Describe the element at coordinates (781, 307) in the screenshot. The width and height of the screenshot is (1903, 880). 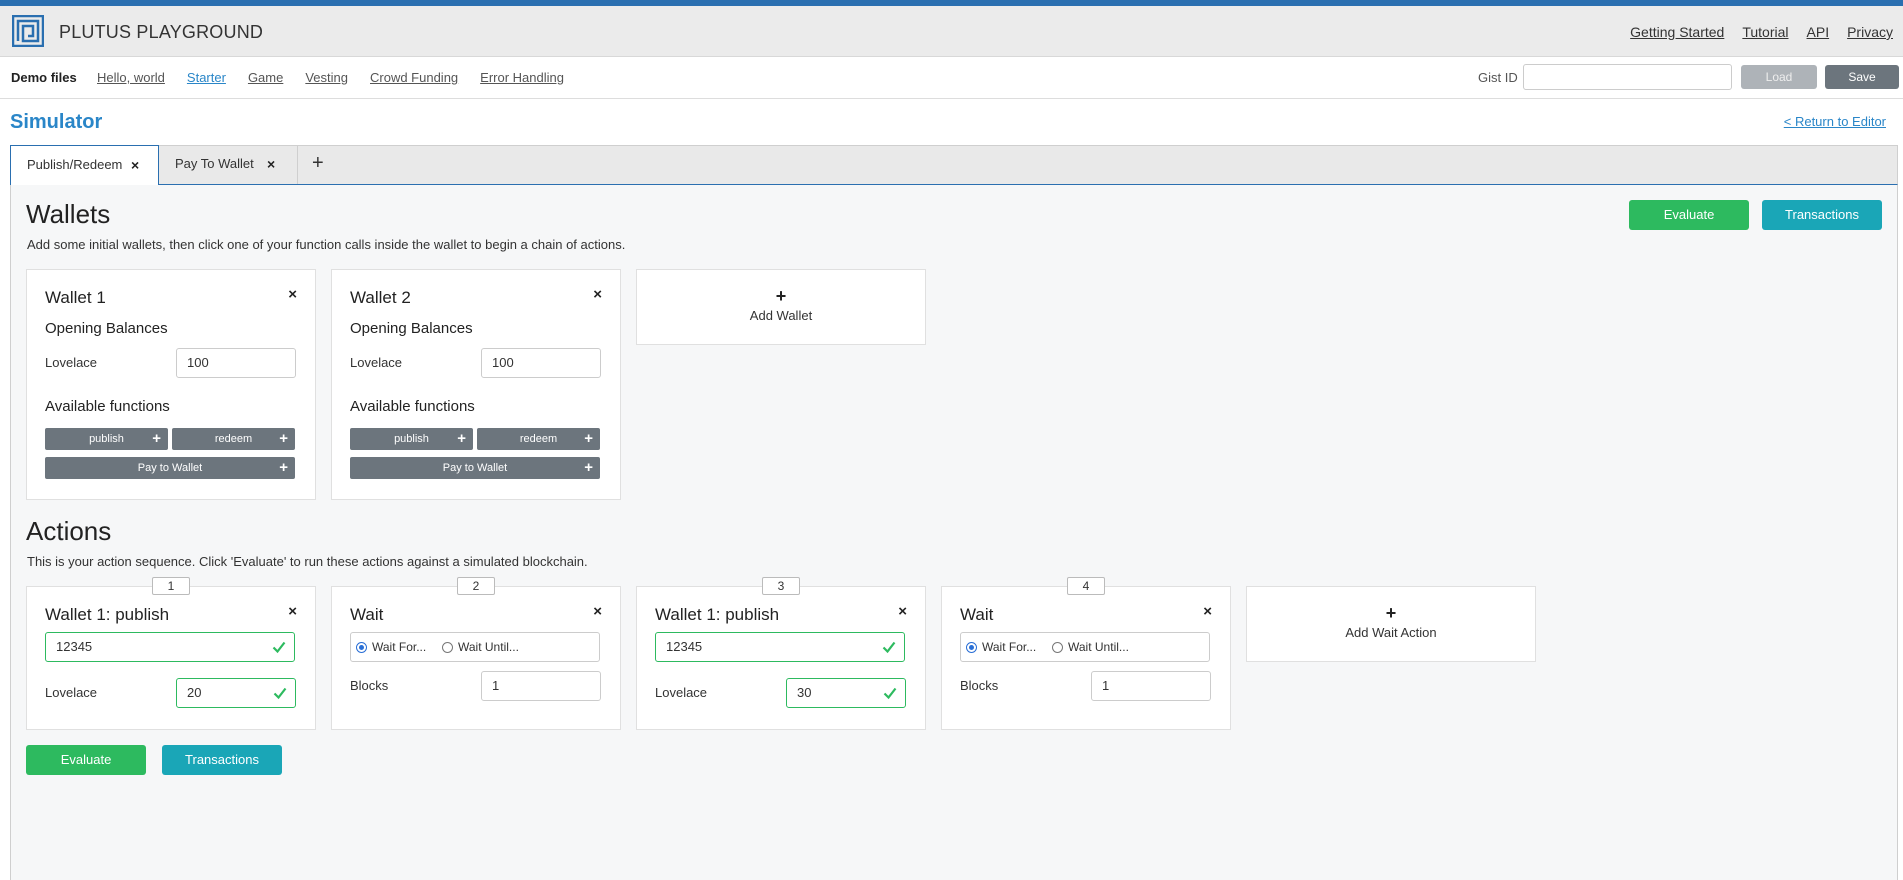
I see `add-wallet-card: + Add Wallet` at that location.